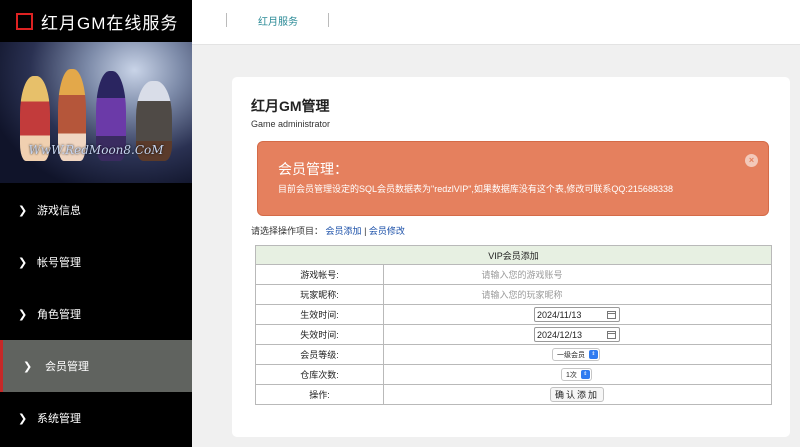 The height and width of the screenshot is (447, 800). I want to click on member-add-link: 会员添加, so click(344, 231).